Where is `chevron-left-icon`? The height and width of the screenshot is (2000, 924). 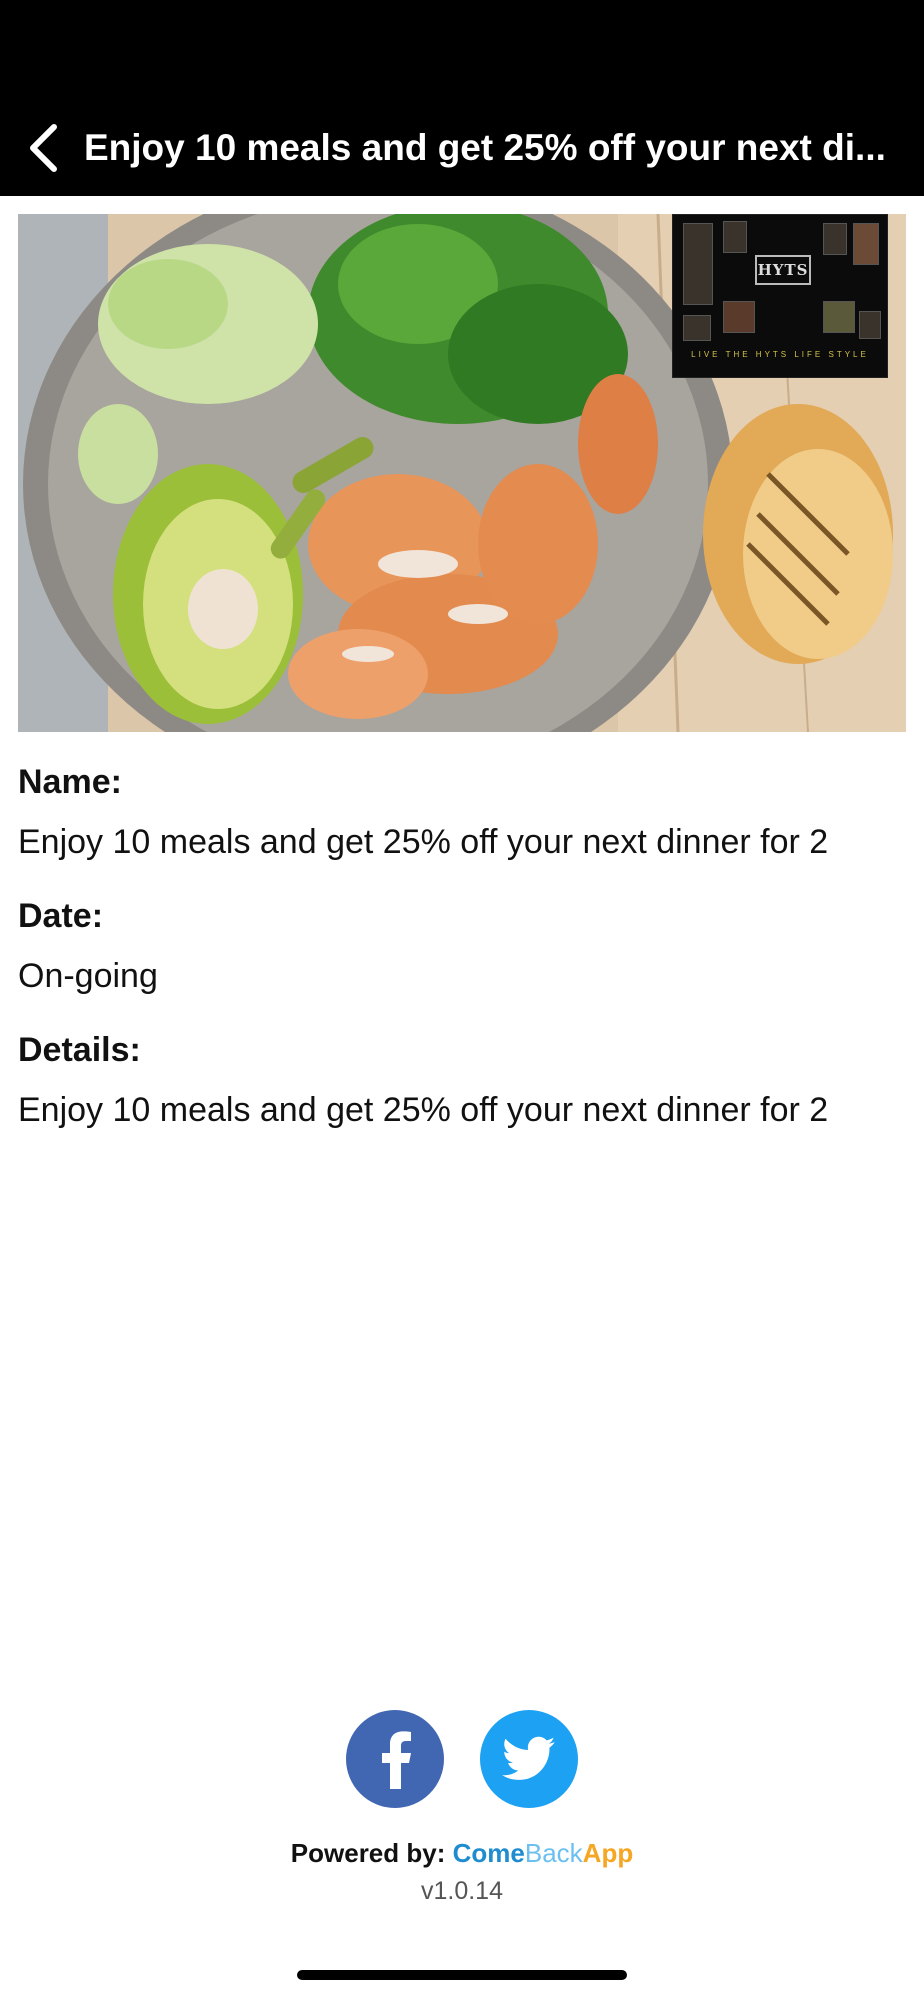
chevron-left-icon is located at coordinates (43, 148).